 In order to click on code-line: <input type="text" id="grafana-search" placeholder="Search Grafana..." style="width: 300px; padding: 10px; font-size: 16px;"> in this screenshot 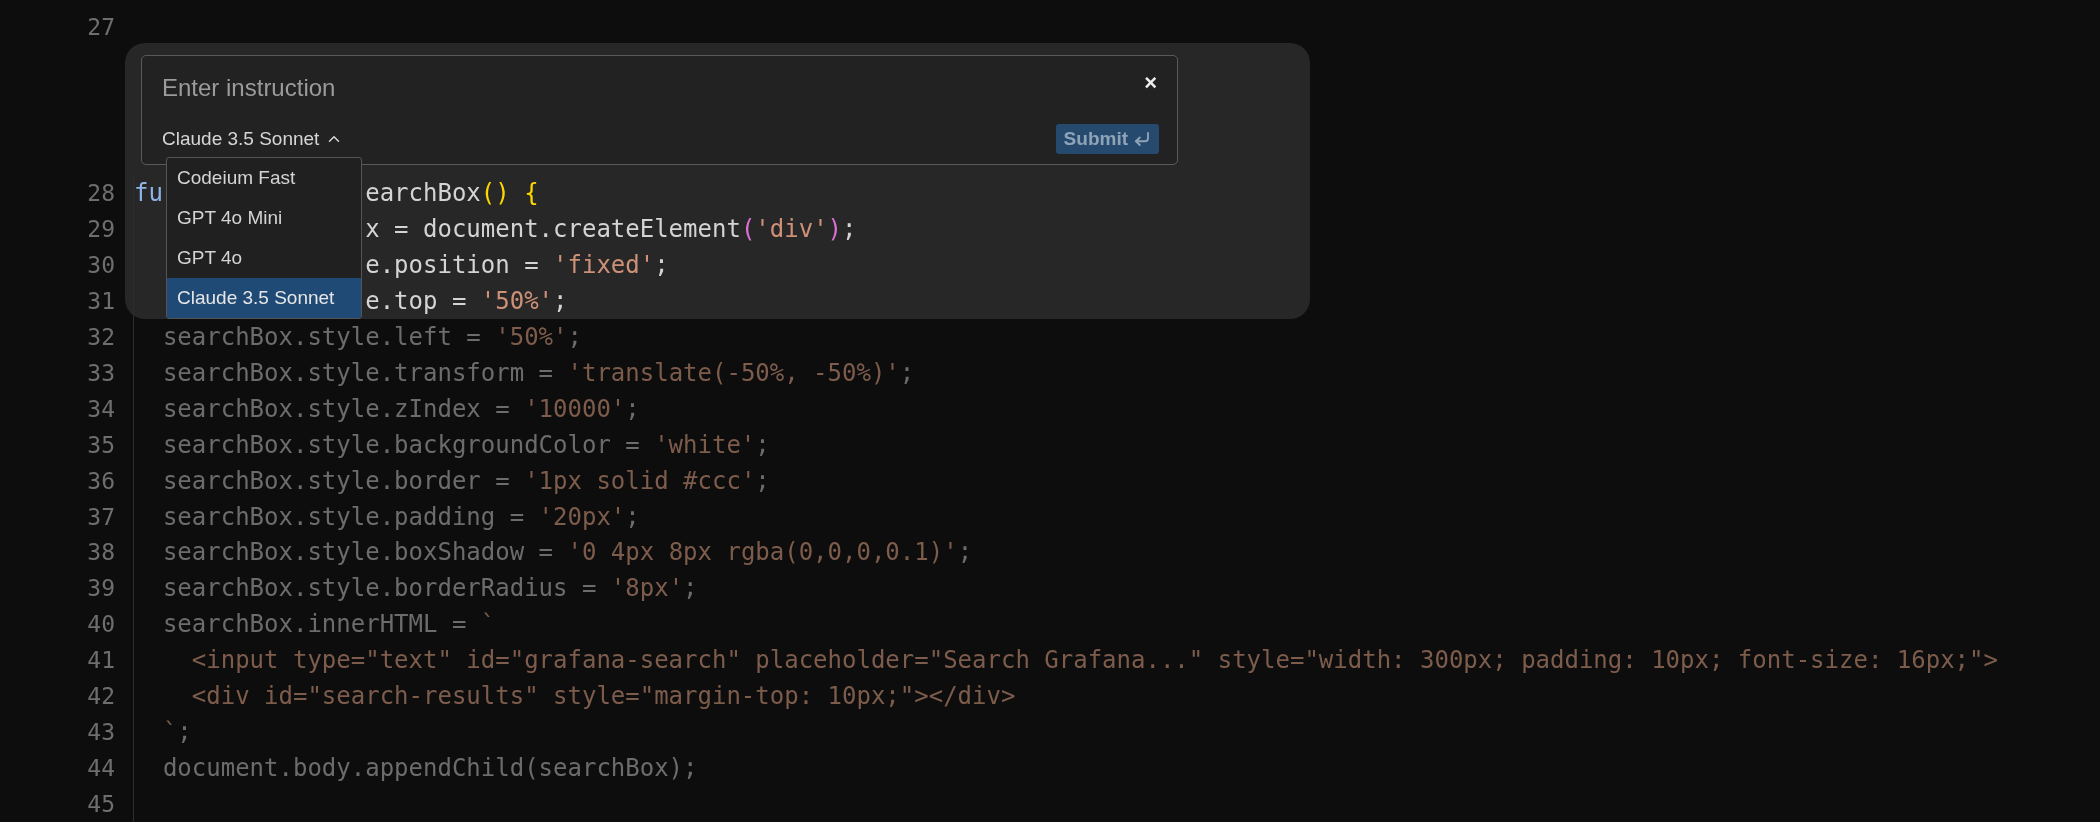, I will do `click(1094, 660)`.